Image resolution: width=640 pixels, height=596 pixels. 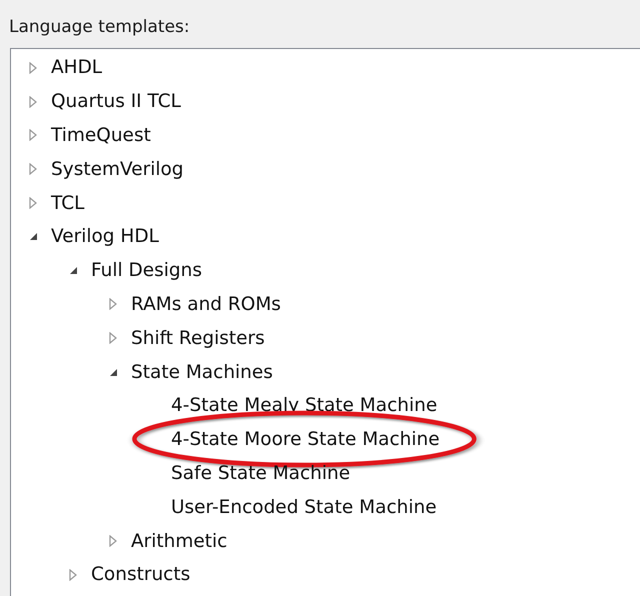 I want to click on tree-folder-item: Full Designs, so click(x=146, y=271).